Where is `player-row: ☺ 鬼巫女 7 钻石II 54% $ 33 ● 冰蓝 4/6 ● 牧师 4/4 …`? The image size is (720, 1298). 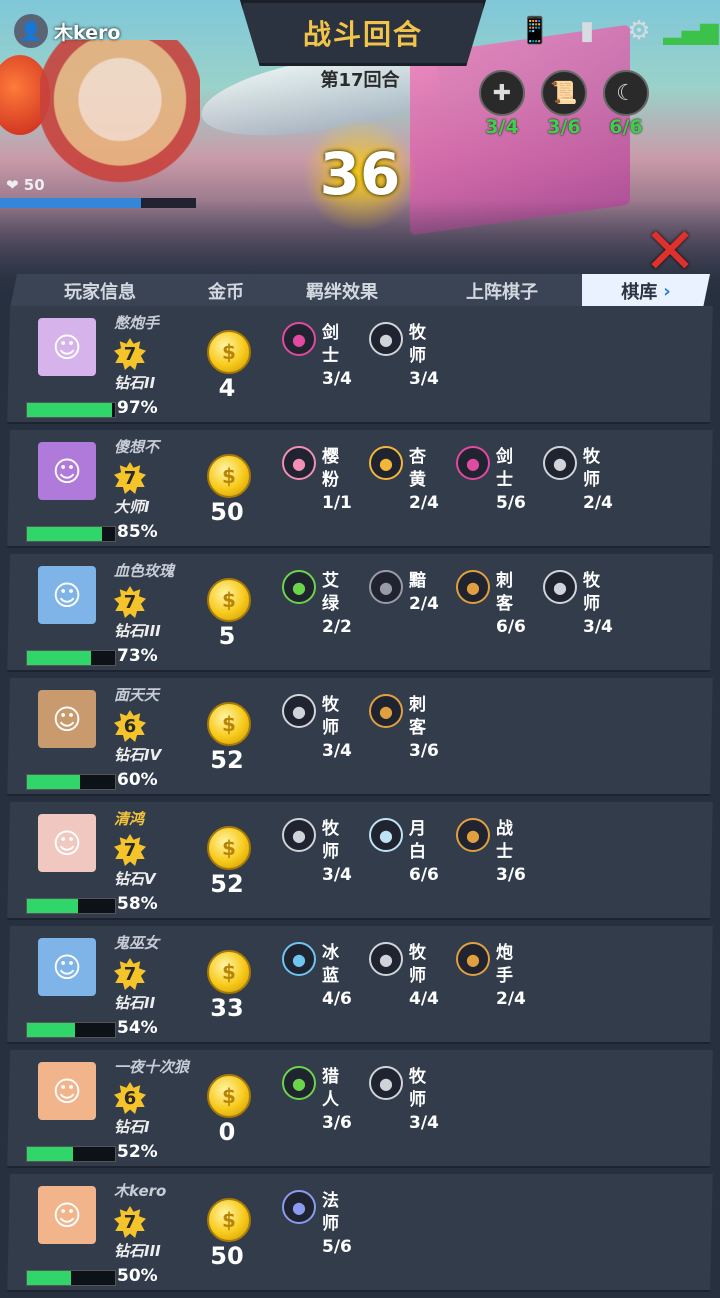
player-row: ☺ 鬼巫女 7 钻石II 54% $ 33 ● 冰蓝 4/6 ● 牧师 4/4 … is located at coordinates (360, 985).